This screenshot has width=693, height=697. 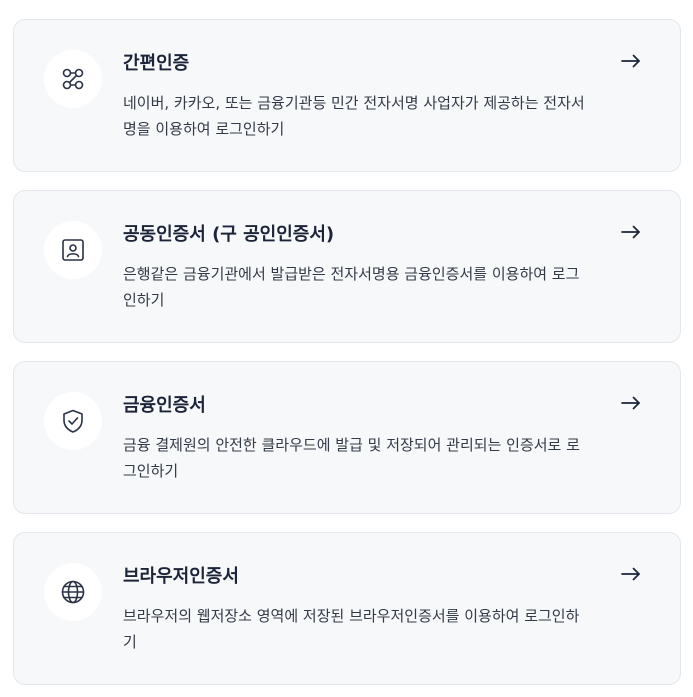 What do you see at coordinates (229, 234) in the screenshot?
I see `auth-card-title: 공동인증서 (구 공인인증서)` at bounding box center [229, 234].